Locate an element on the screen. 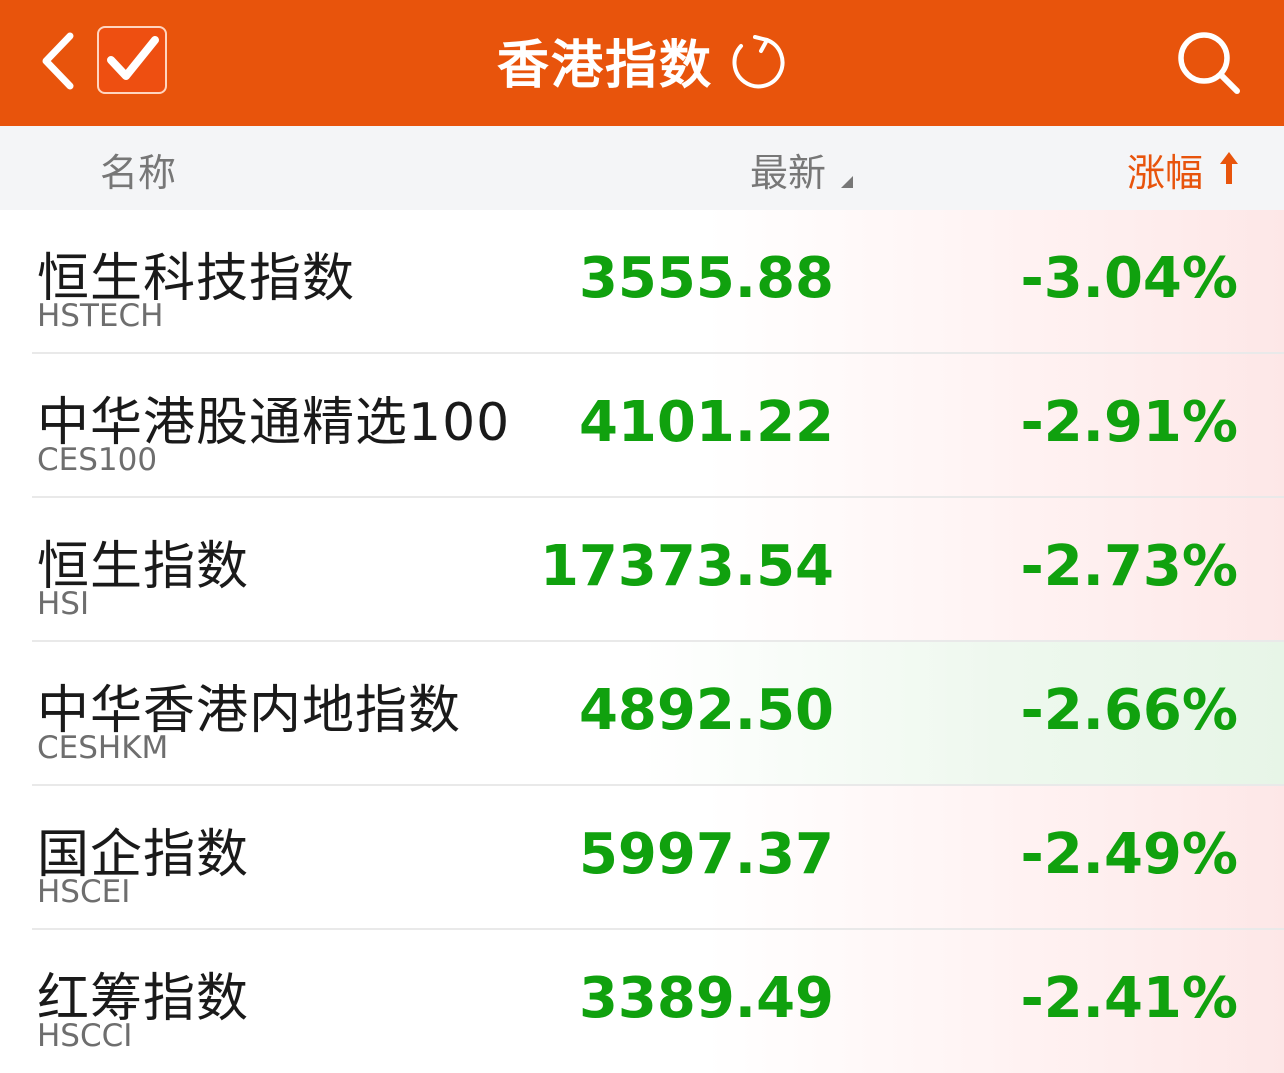 The image size is (1284, 1073). search-icon is located at coordinates (1209, 63).